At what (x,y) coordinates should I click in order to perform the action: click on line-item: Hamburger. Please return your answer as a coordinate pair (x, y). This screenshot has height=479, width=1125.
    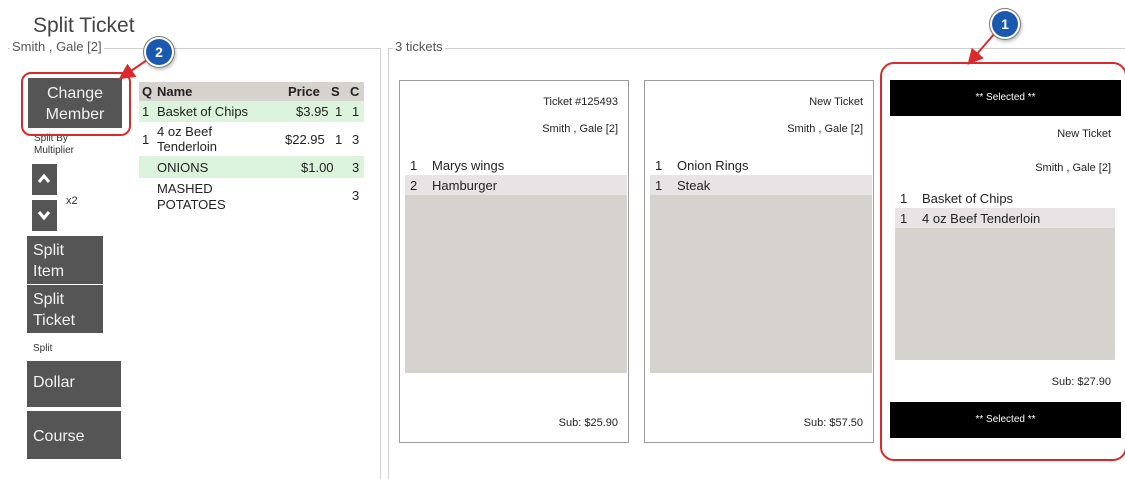
    Looking at the image, I should click on (465, 185).